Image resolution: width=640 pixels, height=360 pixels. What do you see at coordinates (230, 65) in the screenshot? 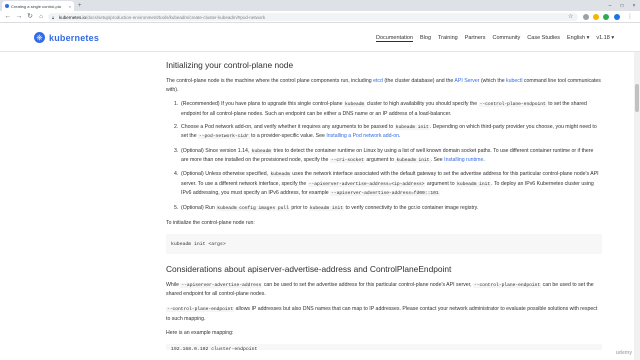
I see `section-heading: Initializing your control-plane node` at bounding box center [230, 65].